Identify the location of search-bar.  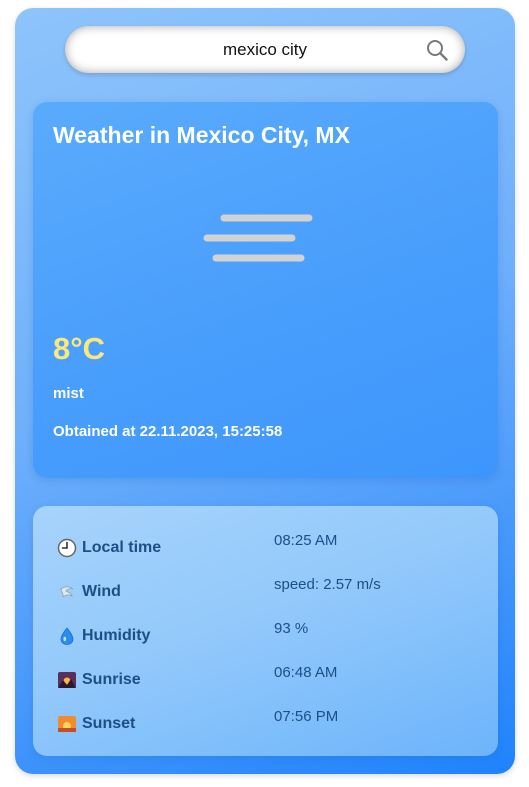
(265, 49).